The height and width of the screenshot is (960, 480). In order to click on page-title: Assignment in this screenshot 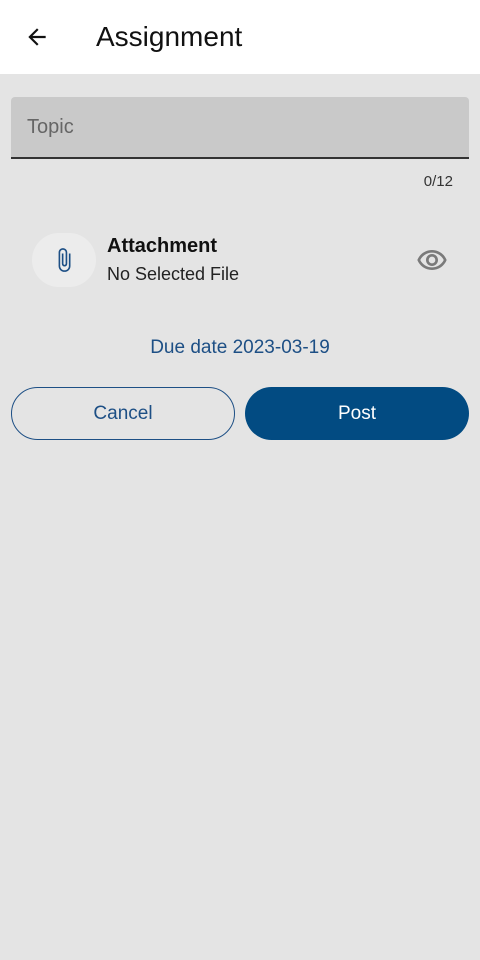, I will do `click(169, 36)`.